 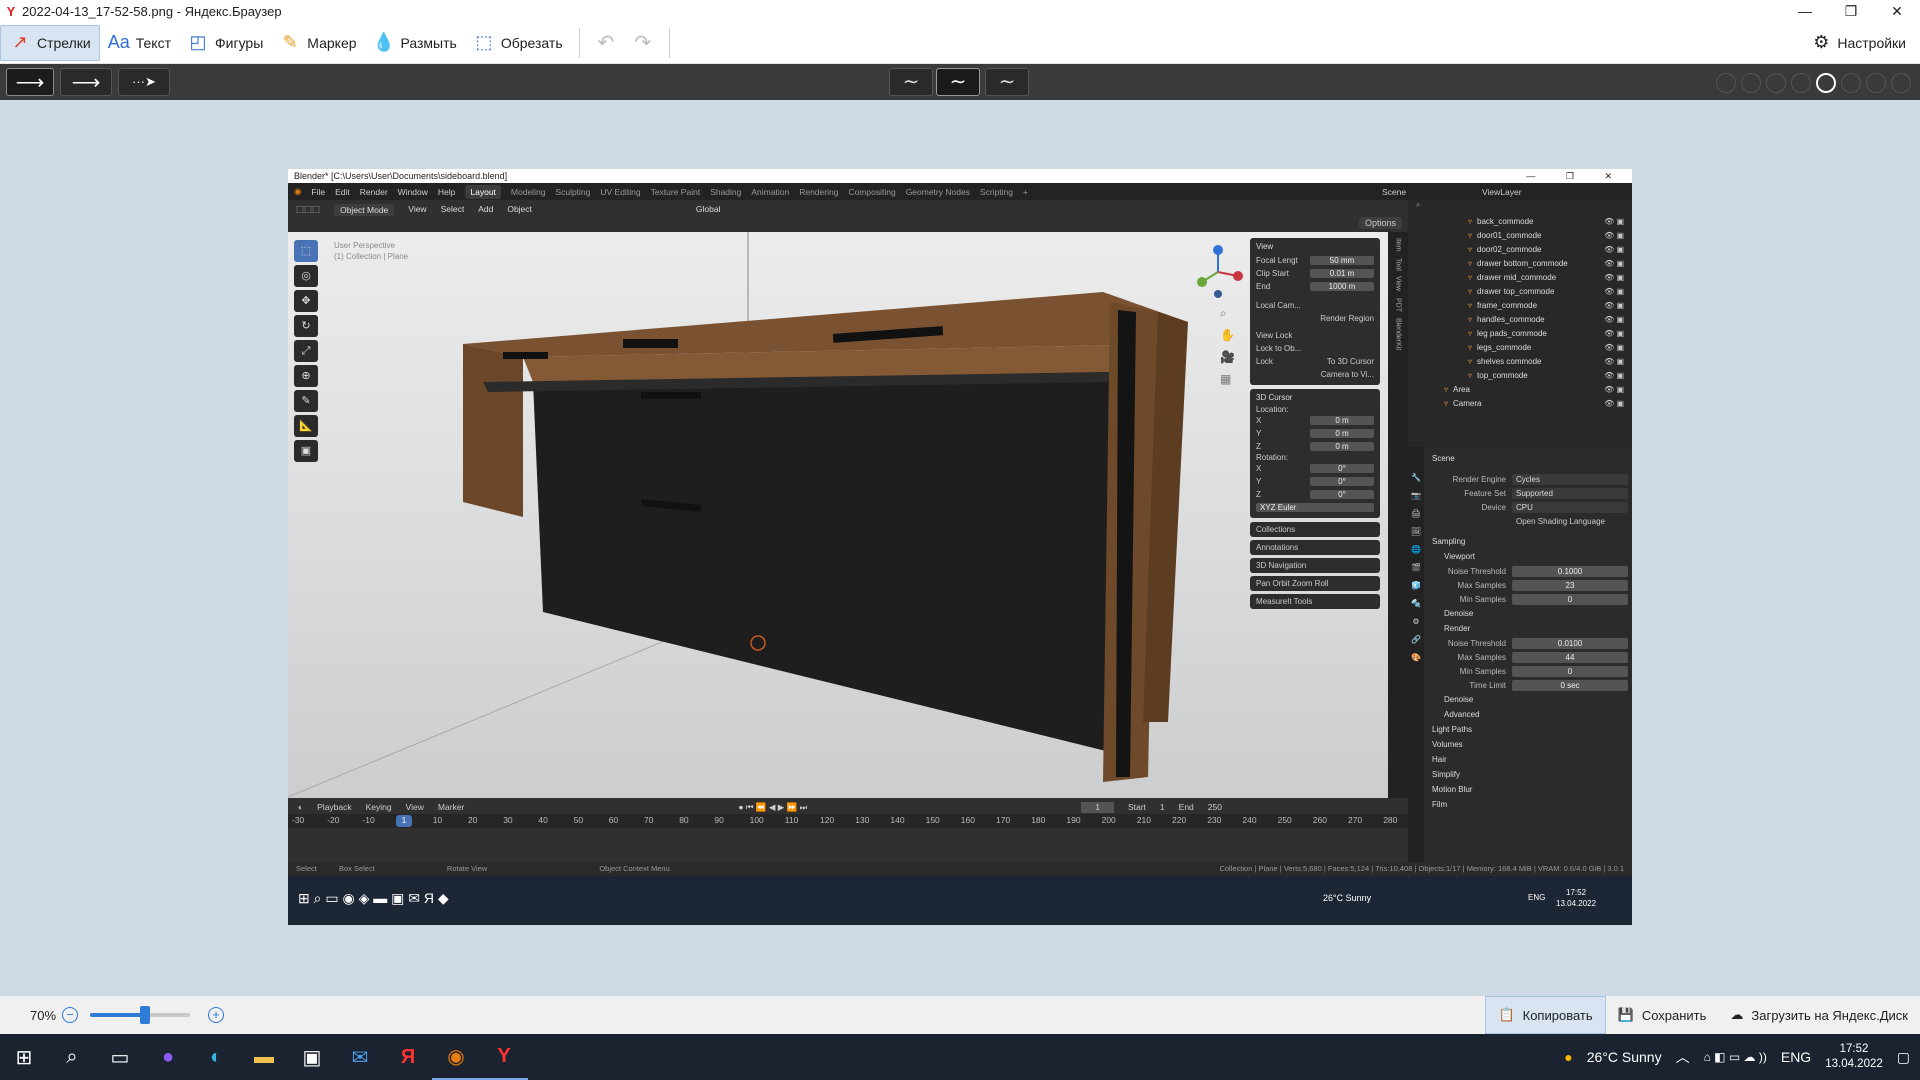 What do you see at coordinates (1227, 357) in the screenshot?
I see `camera-view-icon: 🎥` at bounding box center [1227, 357].